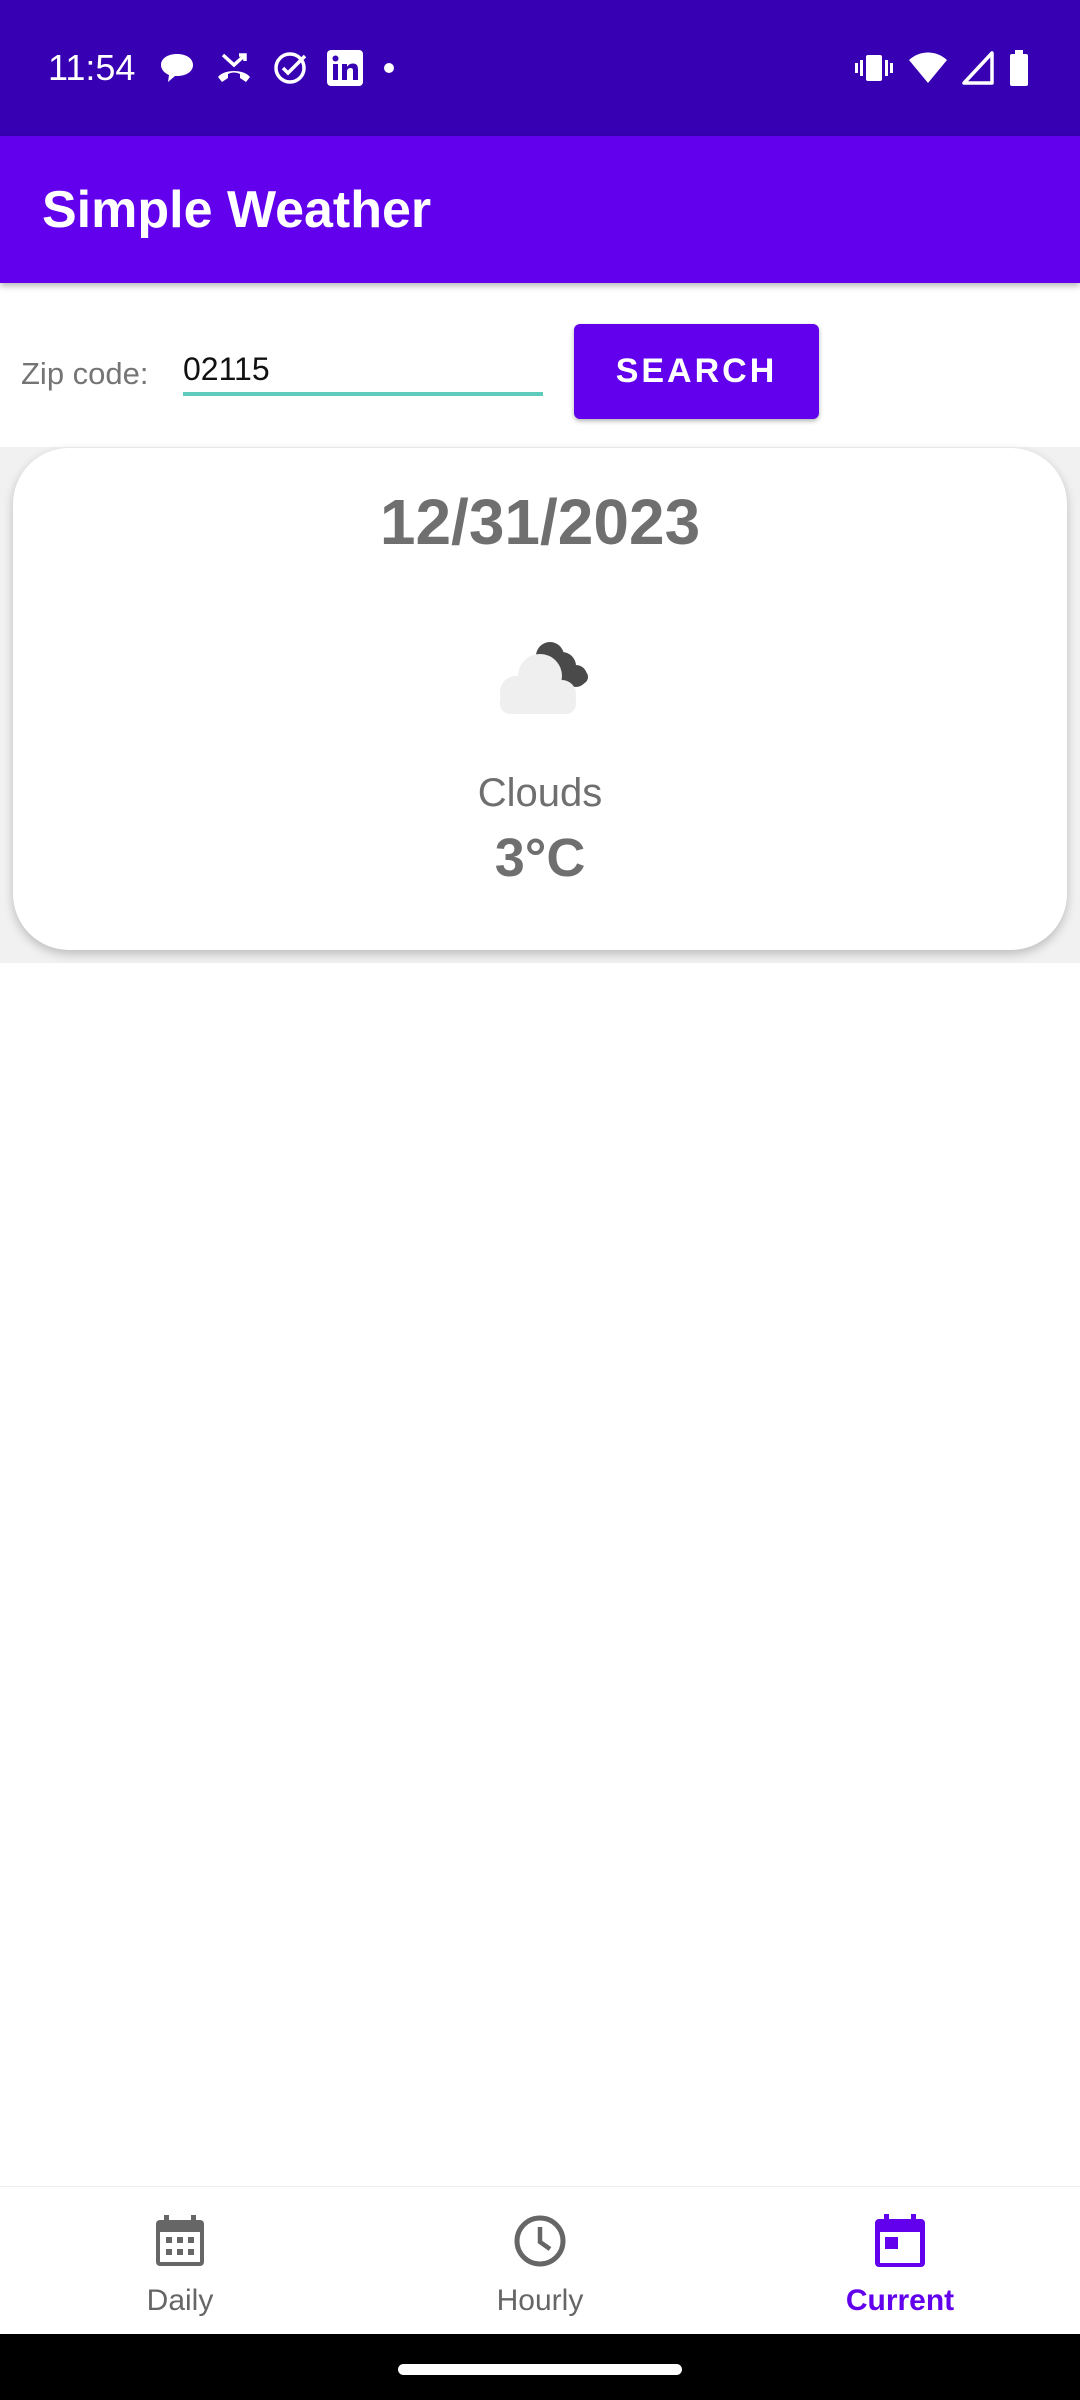  What do you see at coordinates (696, 371) in the screenshot?
I see `search-button: SEARCH` at bounding box center [696, 371].